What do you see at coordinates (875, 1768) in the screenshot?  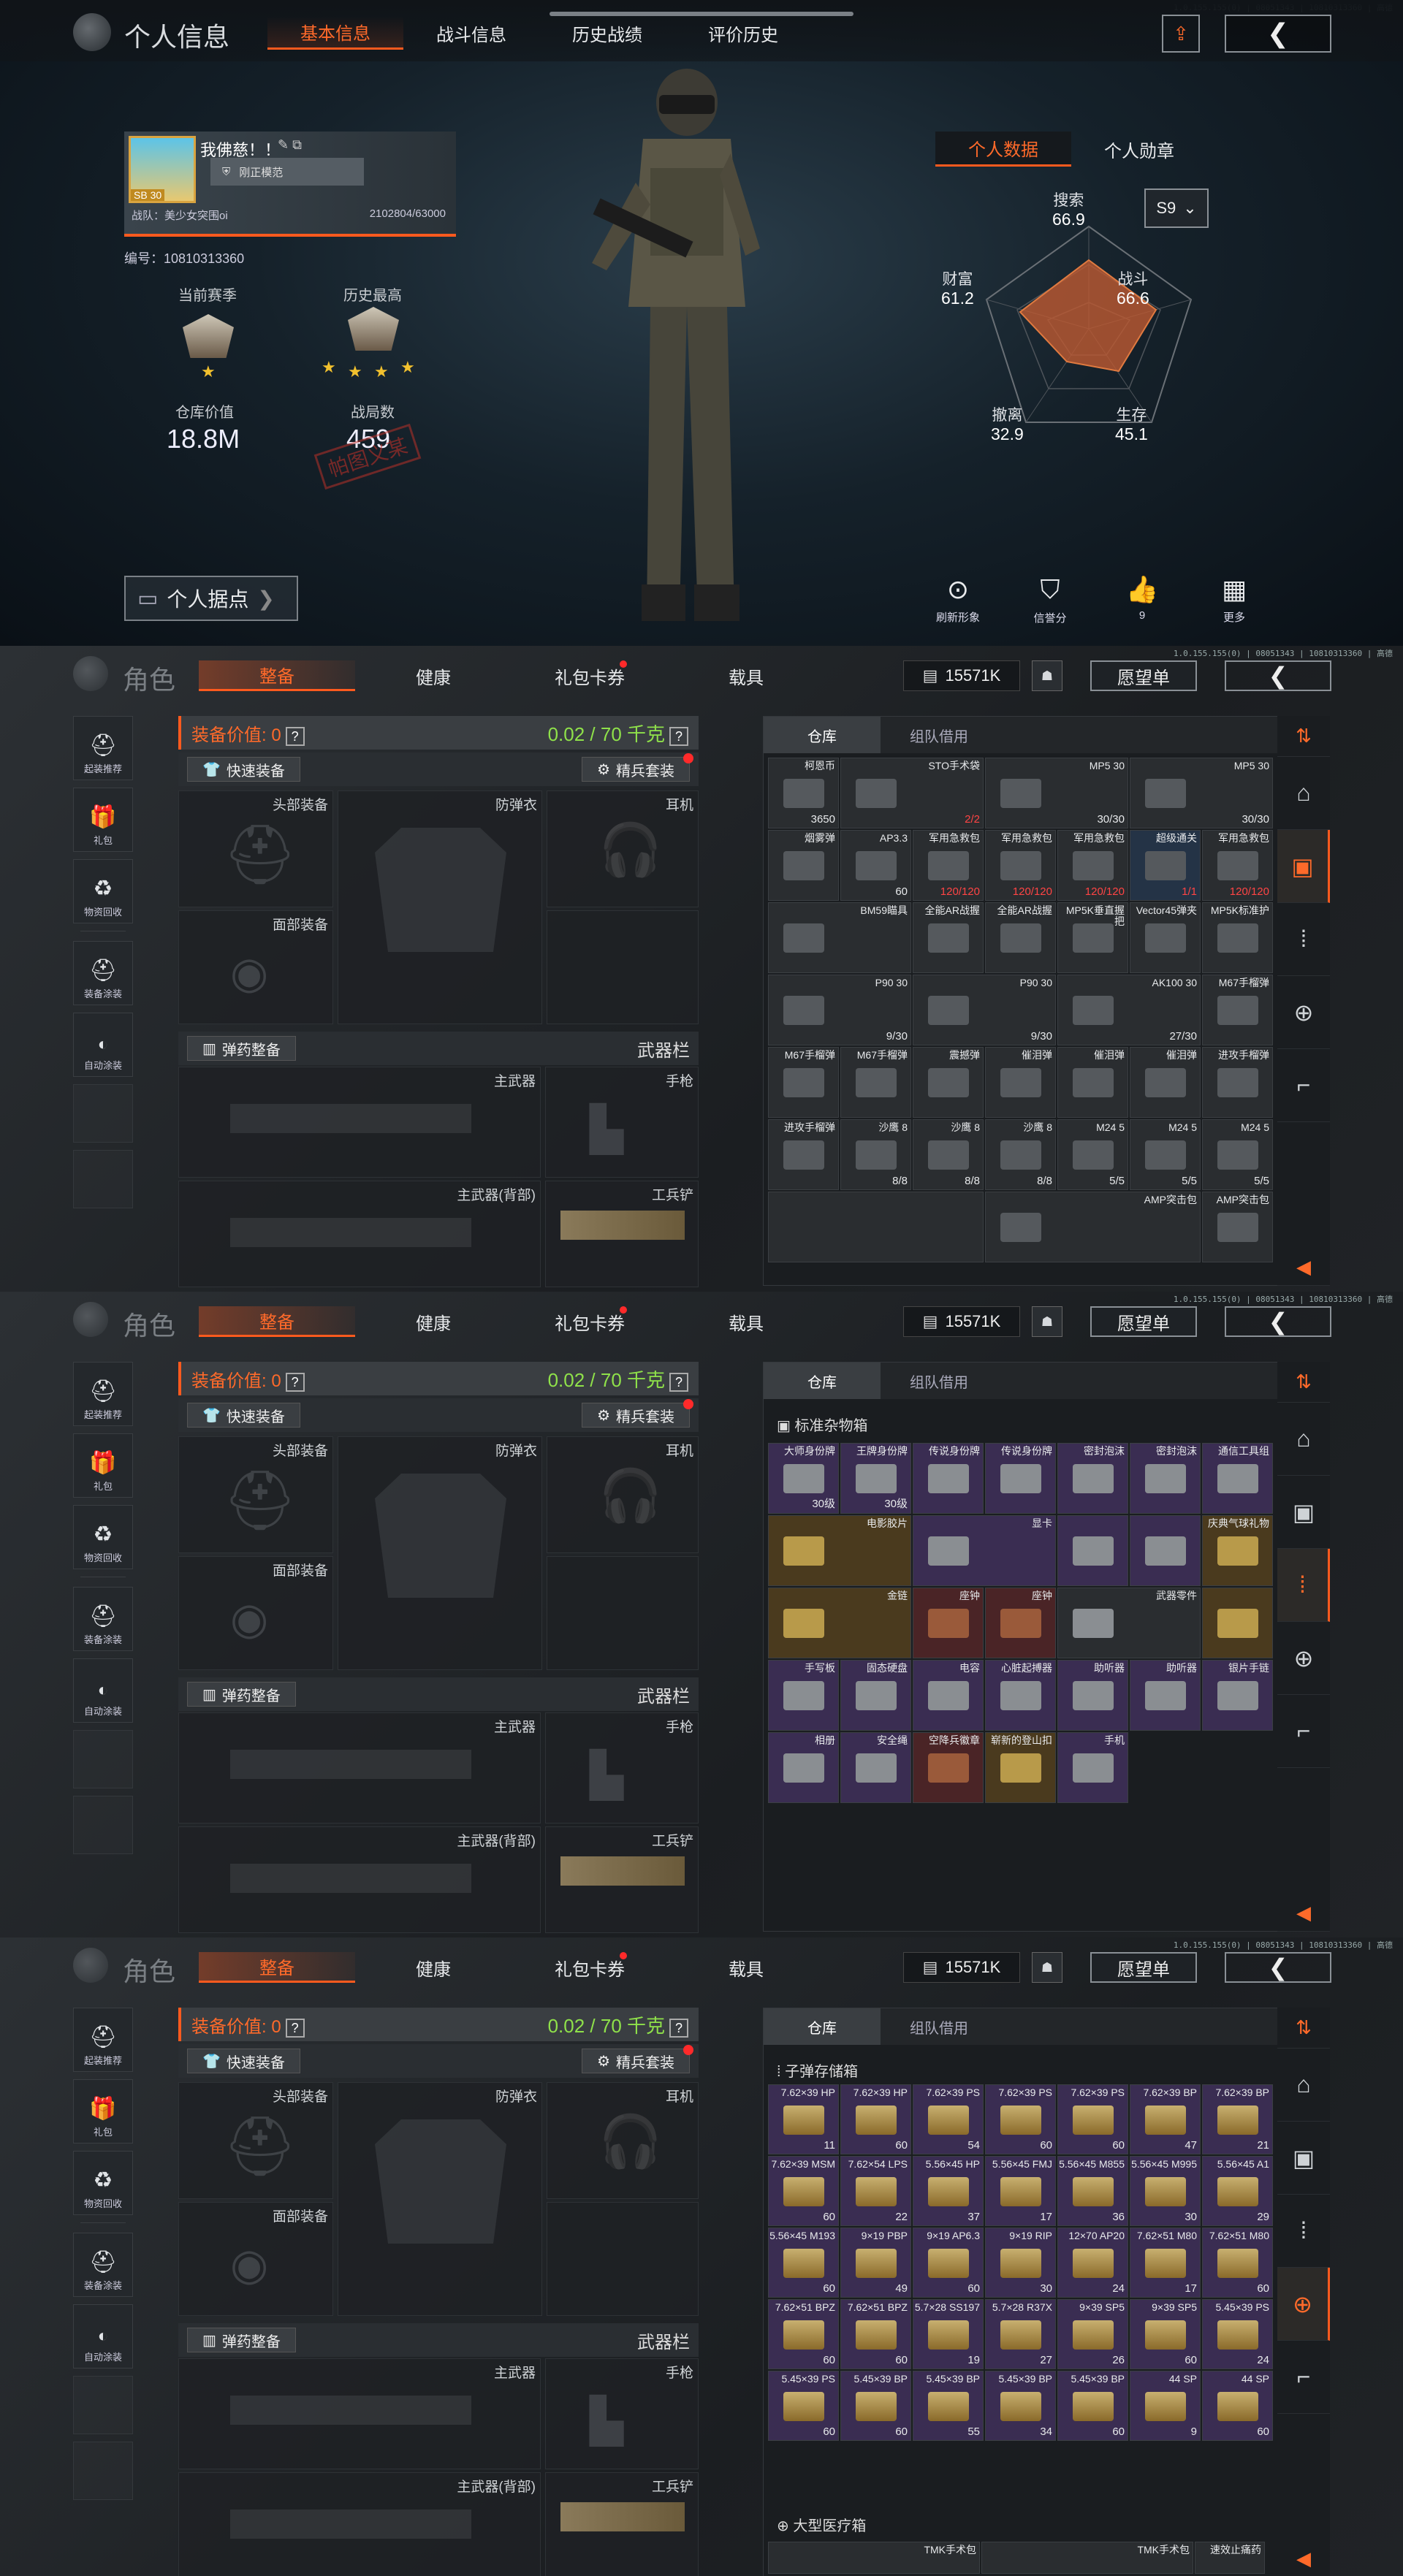 I see `item-cell: 安全绳` at bounding box center [875, 1768].